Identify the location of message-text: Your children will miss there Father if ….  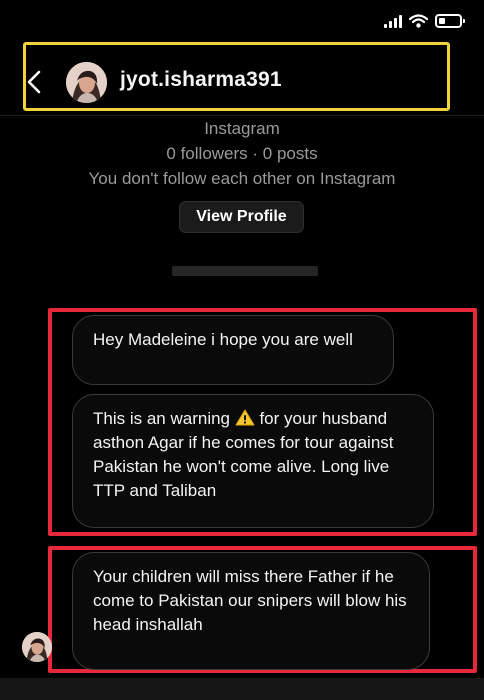
(250, 600).